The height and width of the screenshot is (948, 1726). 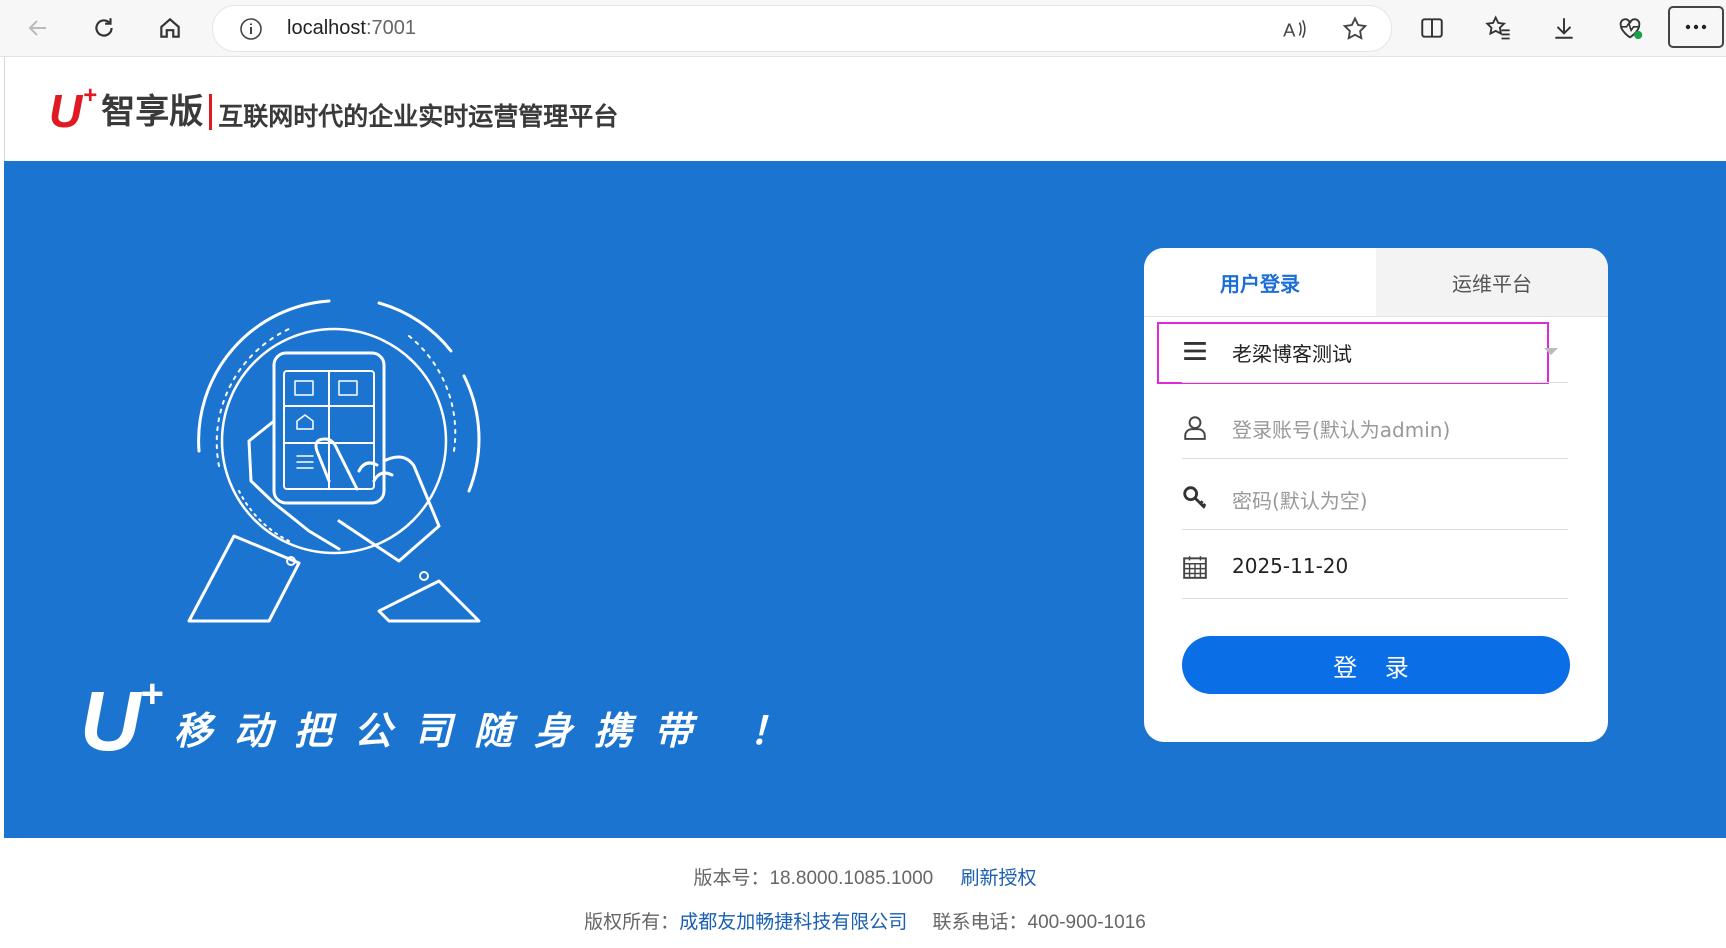 I want to click on phone-value: 400-900-1016, so click(x=1086, y=922).